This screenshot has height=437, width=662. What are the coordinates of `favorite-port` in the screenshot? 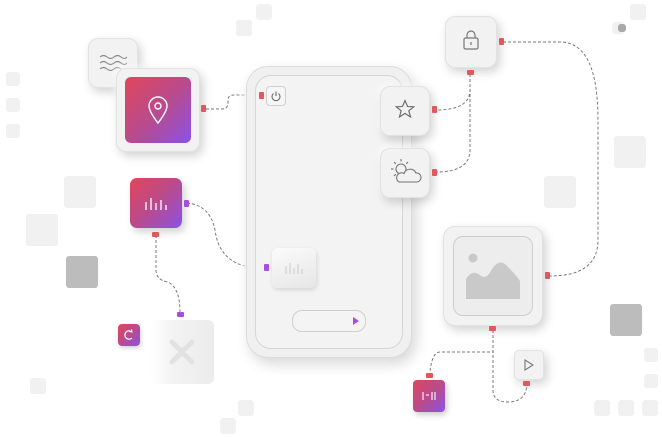 It's located at (434, 109).